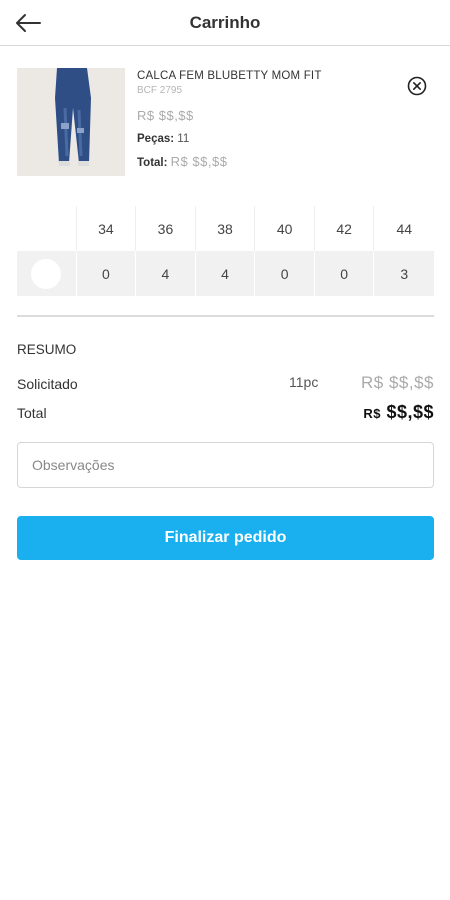  What do you see at coordinates (71, 122) in the screenshot?
I see `product-image` at bounding box center [71, 122].